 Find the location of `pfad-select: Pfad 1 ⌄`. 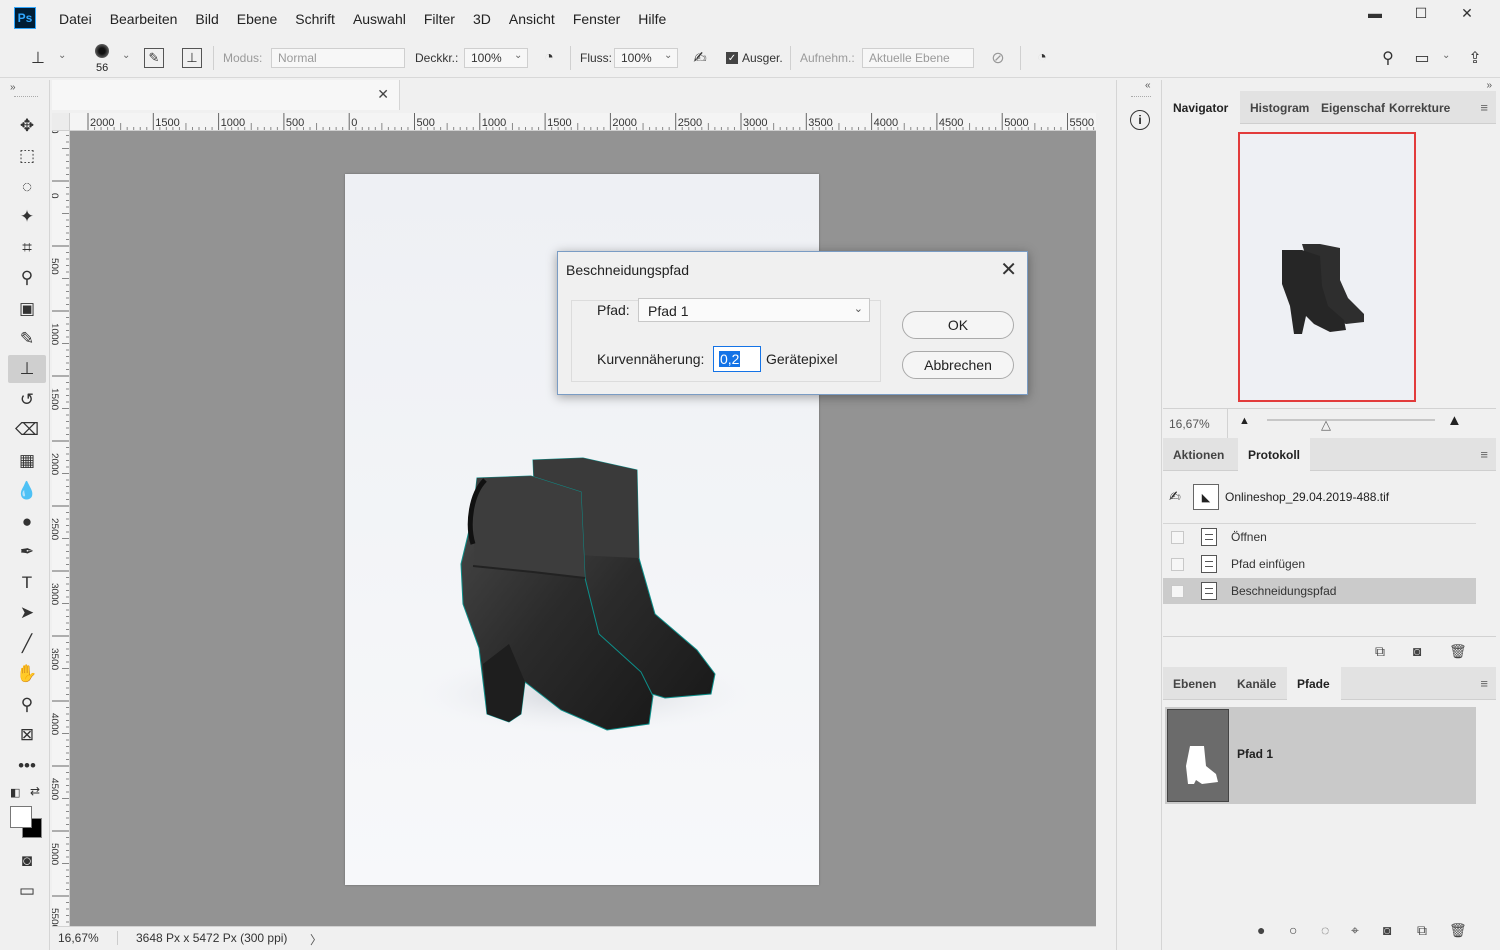

pfad-select: Pfad 1 ⌄ is located at coordinates (754, 310).